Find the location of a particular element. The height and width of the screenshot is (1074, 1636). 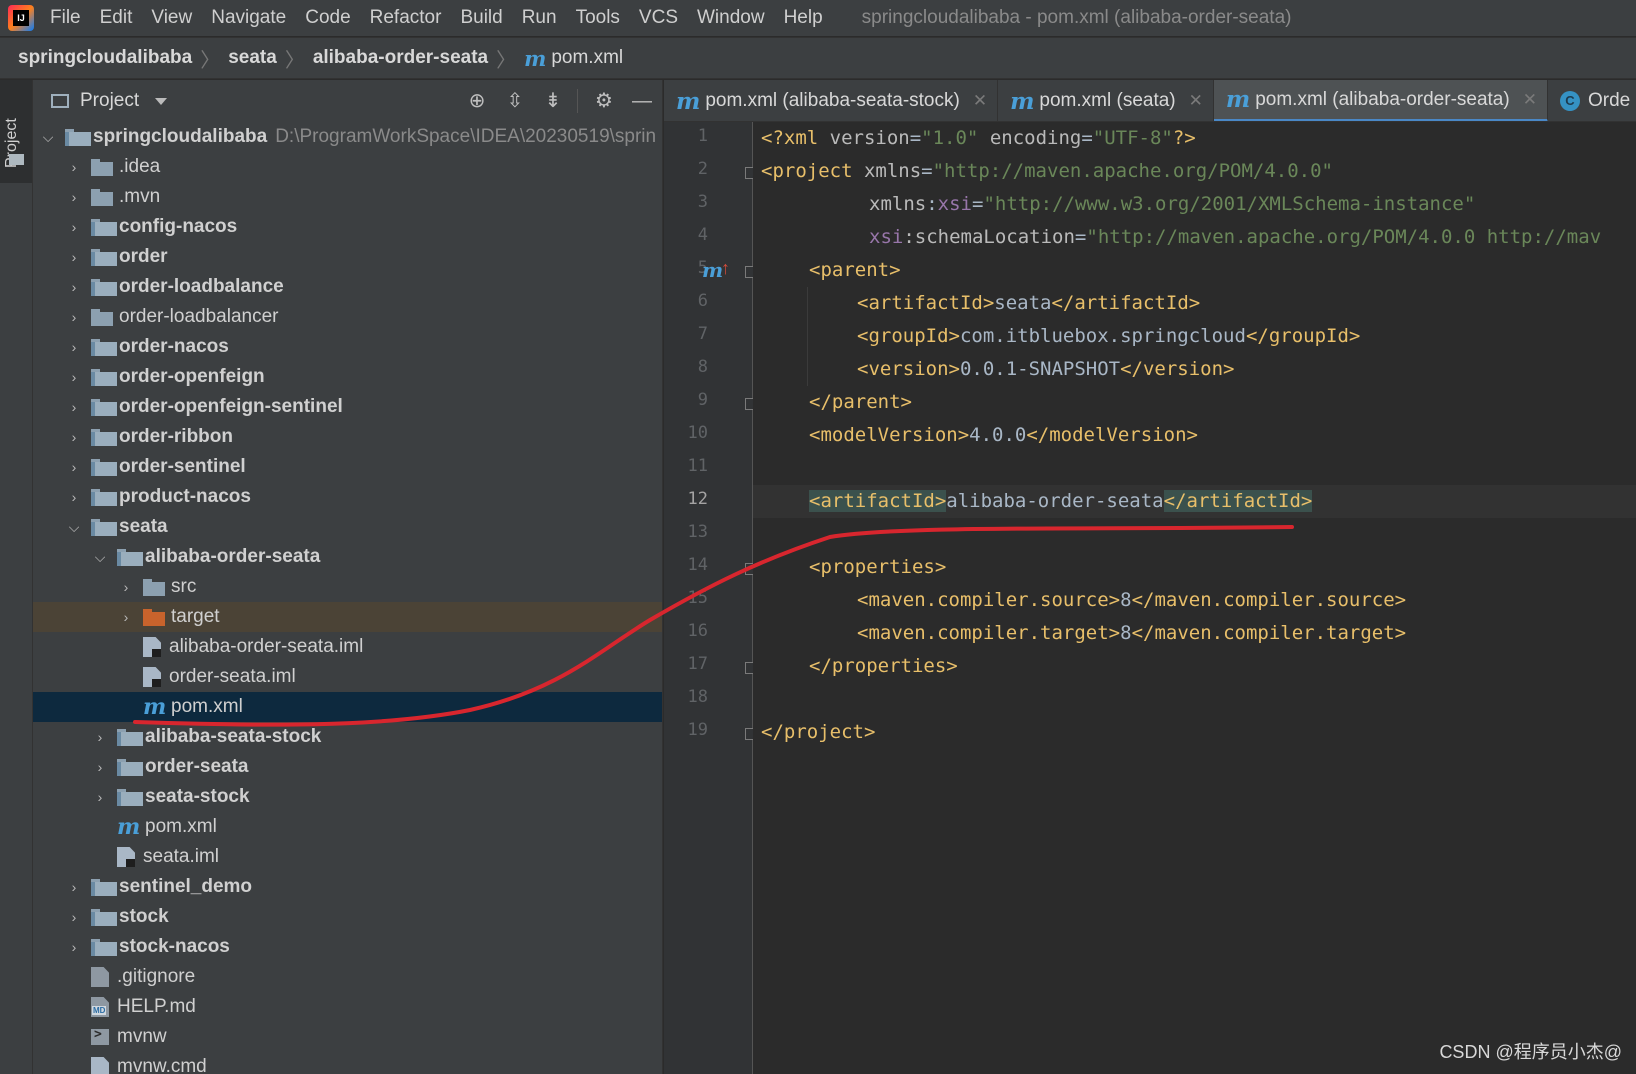

project-tool-window-button: Project is located at coordinates (16, 131).